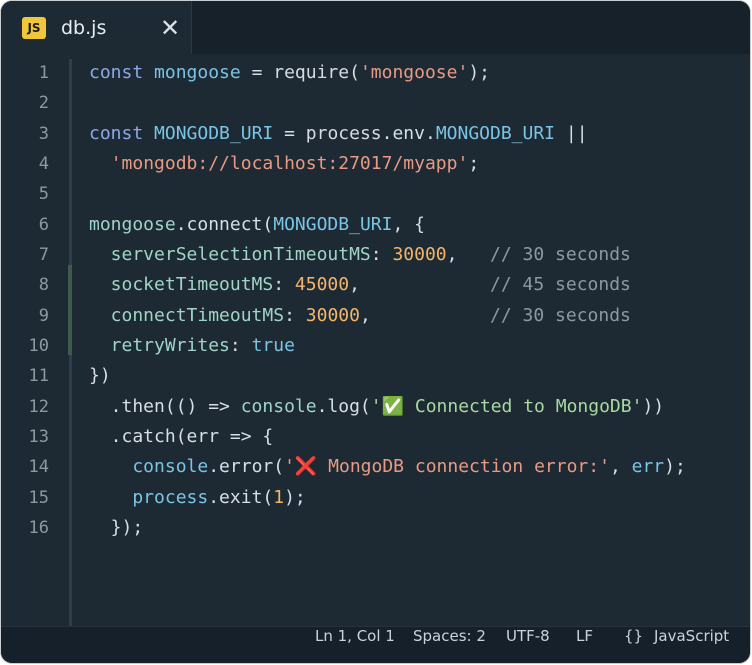  What do you see at coordinates (165, 406) in the screenshot?
I see `code-token: .then(() =>` at bounding box center [165, 406].